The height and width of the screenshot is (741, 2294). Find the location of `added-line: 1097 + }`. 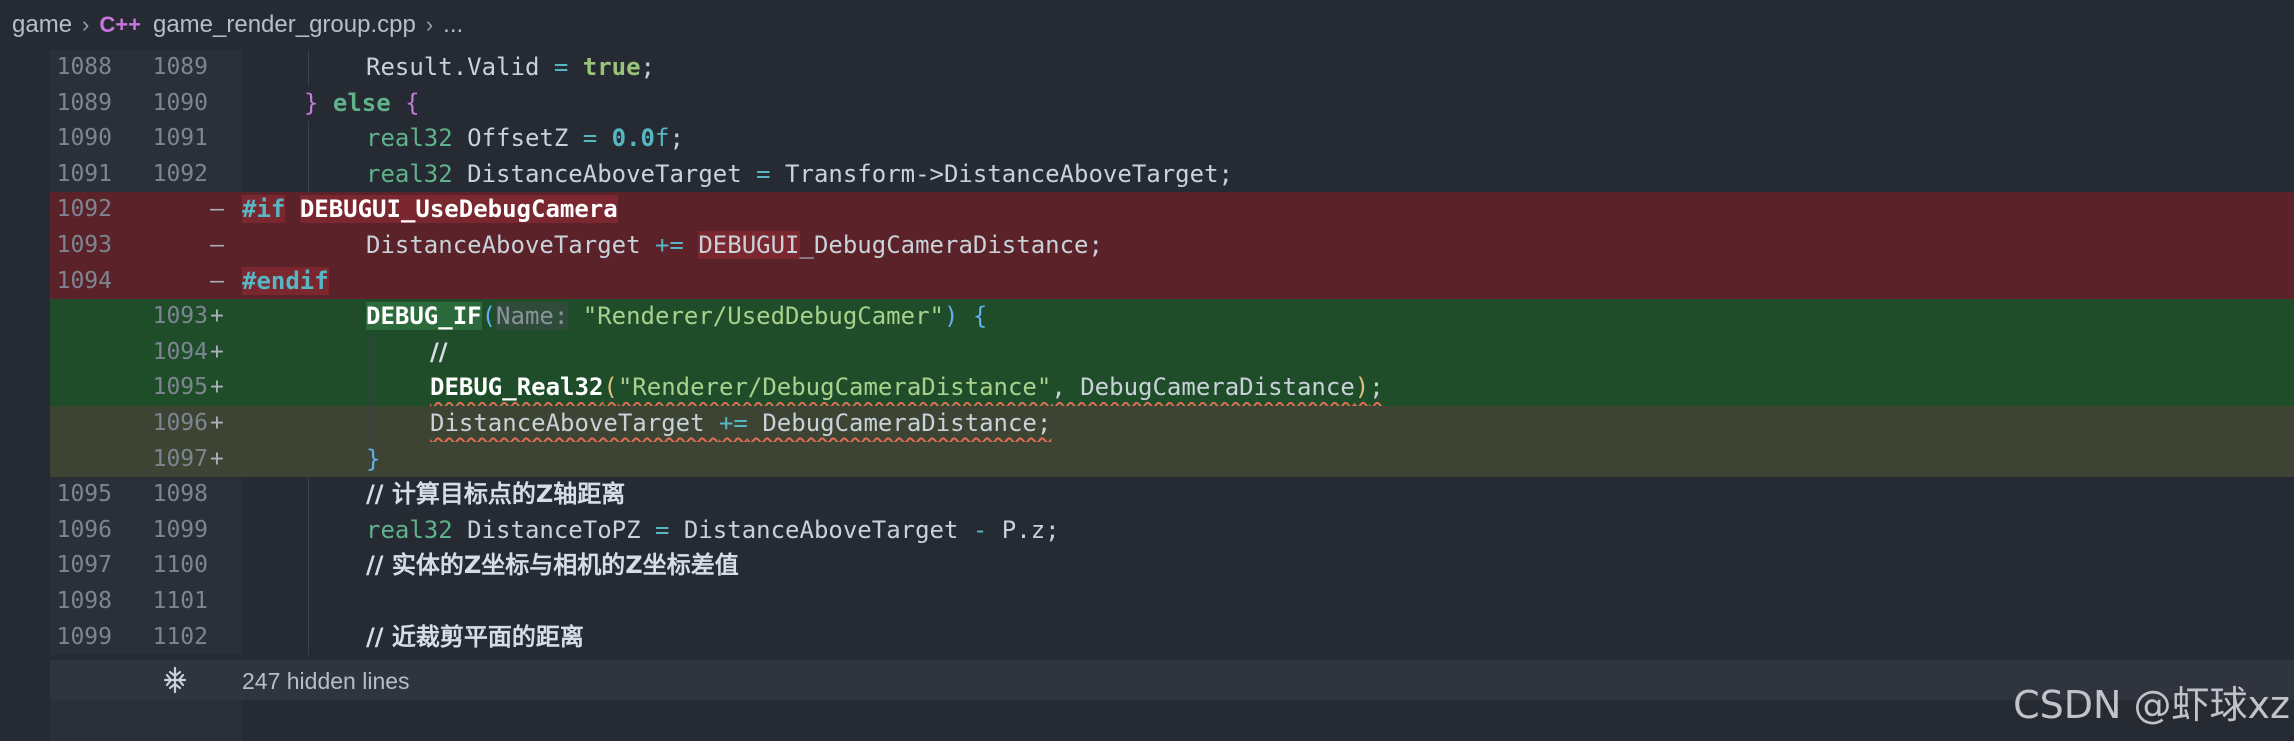

added-line: 1097 + } is located at coordinates (1147, 459).